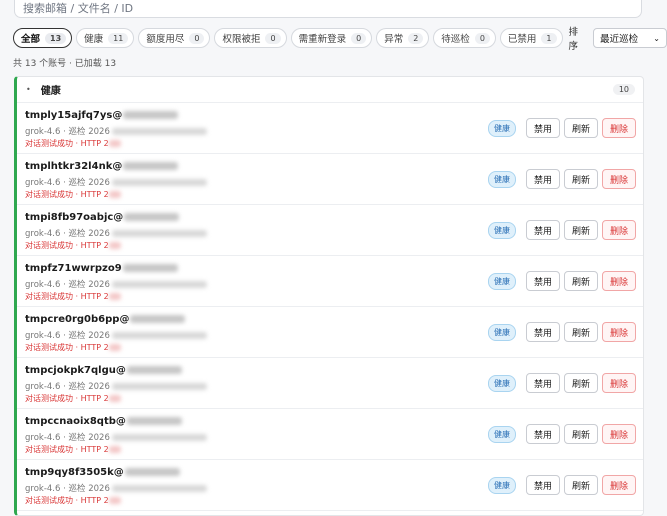 The image size is (667, 516). I want to click on filter-all: 全部 13, so click(43, 38).